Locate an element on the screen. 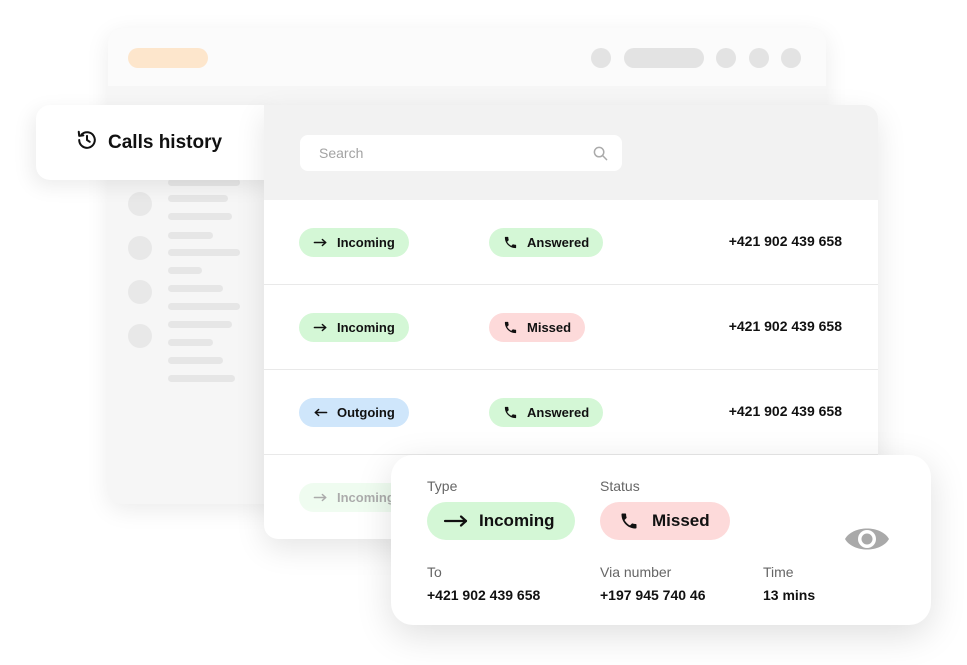  panel-header is located at coordinates (571, 152).